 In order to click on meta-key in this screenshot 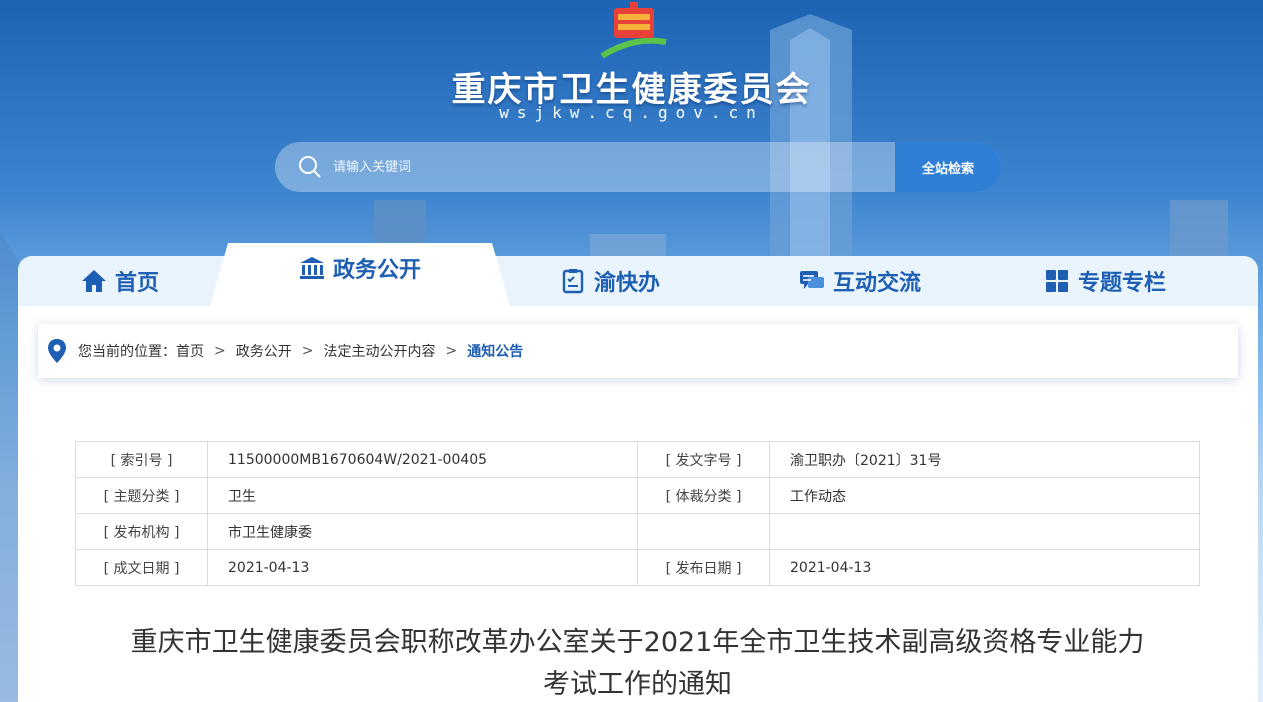, I will do `click(703, 531)`.